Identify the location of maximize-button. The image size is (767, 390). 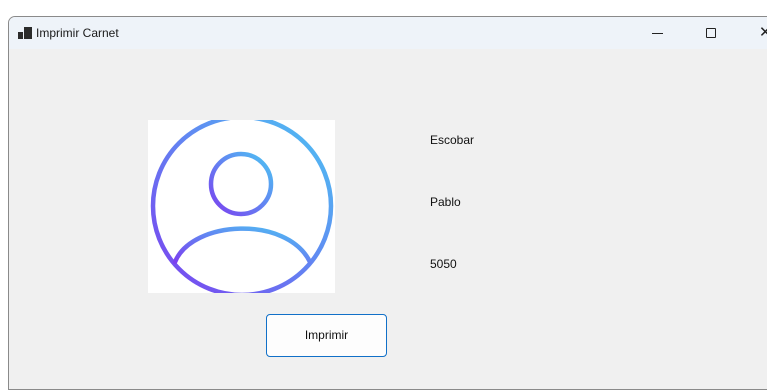
(711, 33).